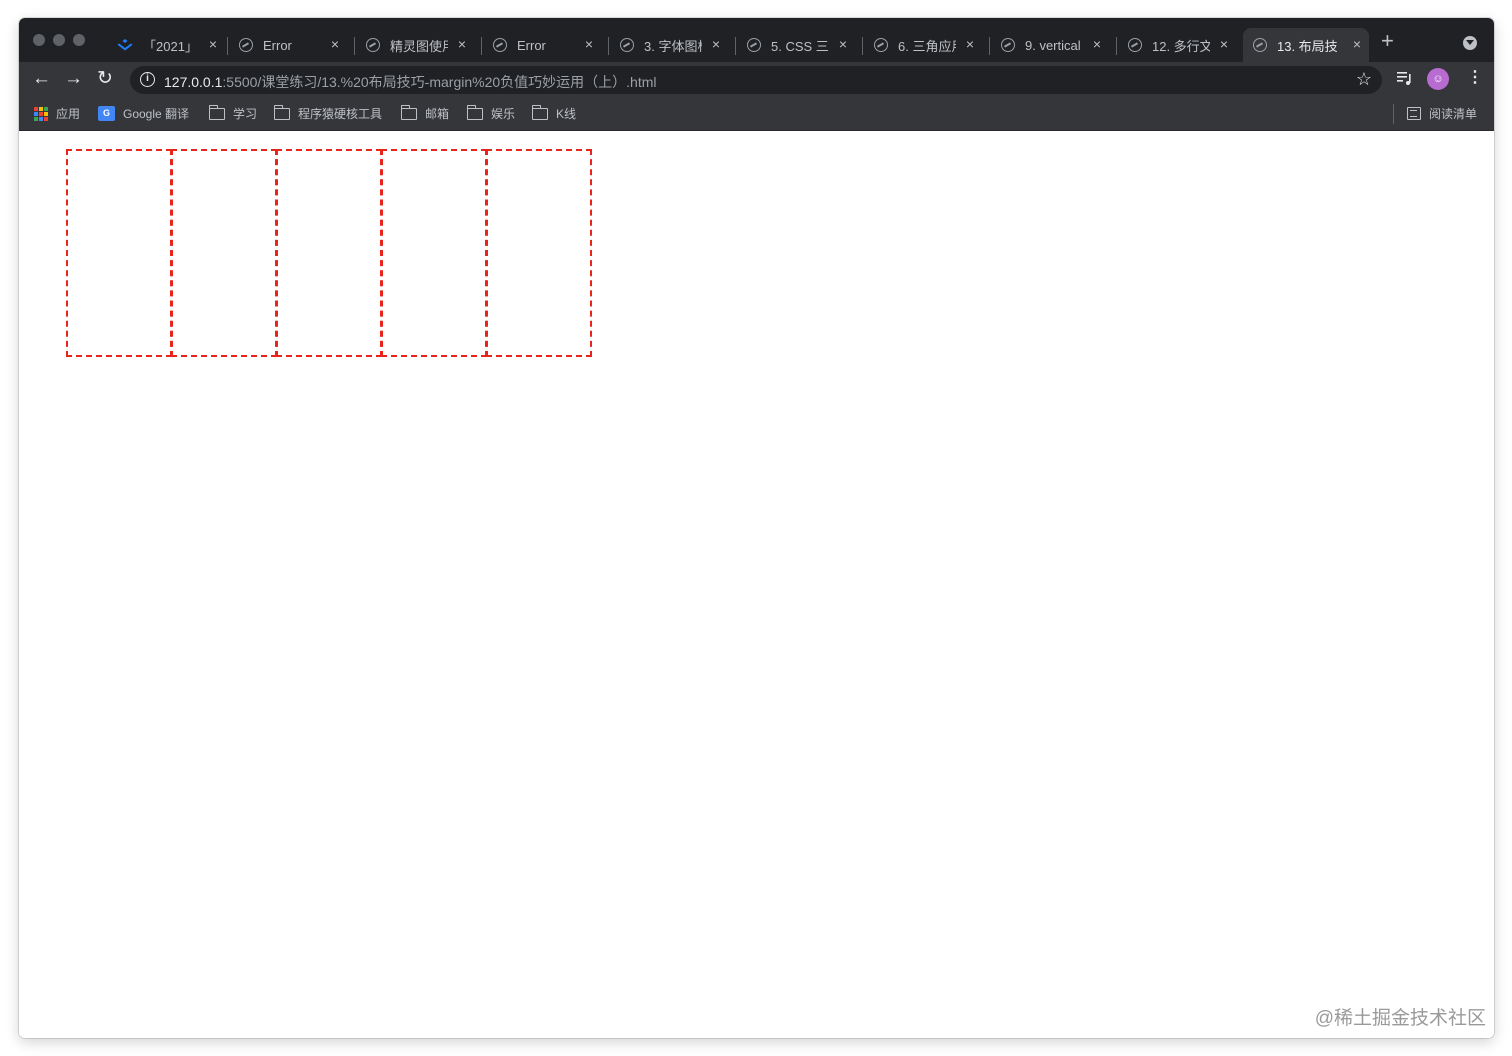 The height and width of the screenshot is (1056, 1512). Describe the element at coordinates (503, 114) in the screenshot. I see `bookmark-label: 娱乐` at that location.